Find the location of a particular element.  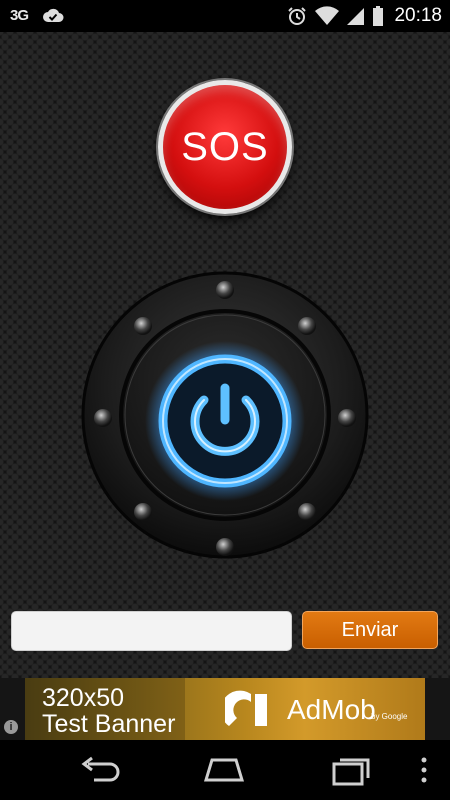

ad-brand: AdMob is located at coordinates (331, 709).